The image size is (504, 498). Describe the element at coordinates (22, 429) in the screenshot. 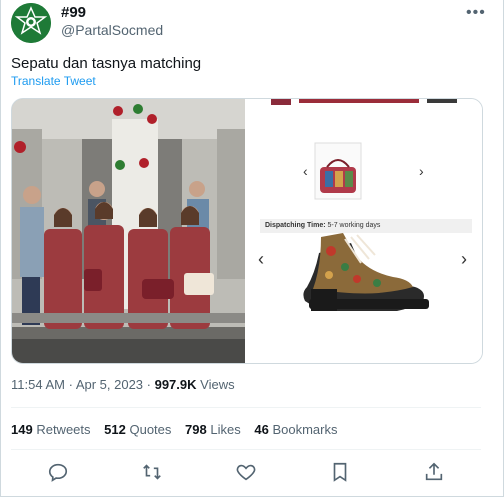

I see `retweets-count: 149` at that location.